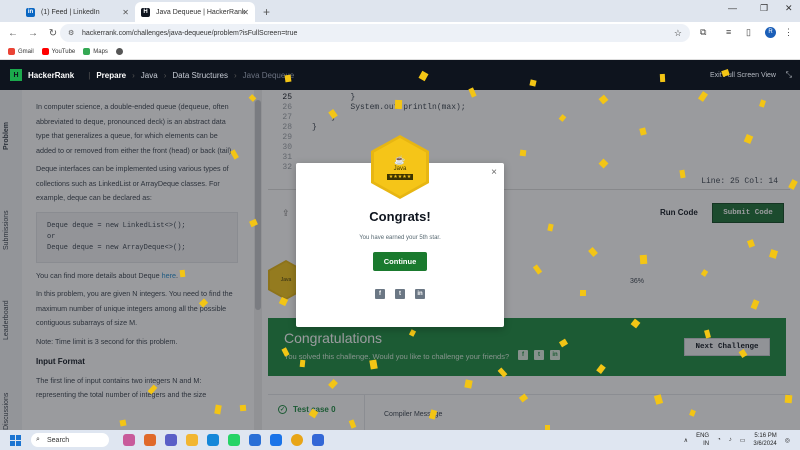  I want to click on media-icon: ≡, so click(728, 32).